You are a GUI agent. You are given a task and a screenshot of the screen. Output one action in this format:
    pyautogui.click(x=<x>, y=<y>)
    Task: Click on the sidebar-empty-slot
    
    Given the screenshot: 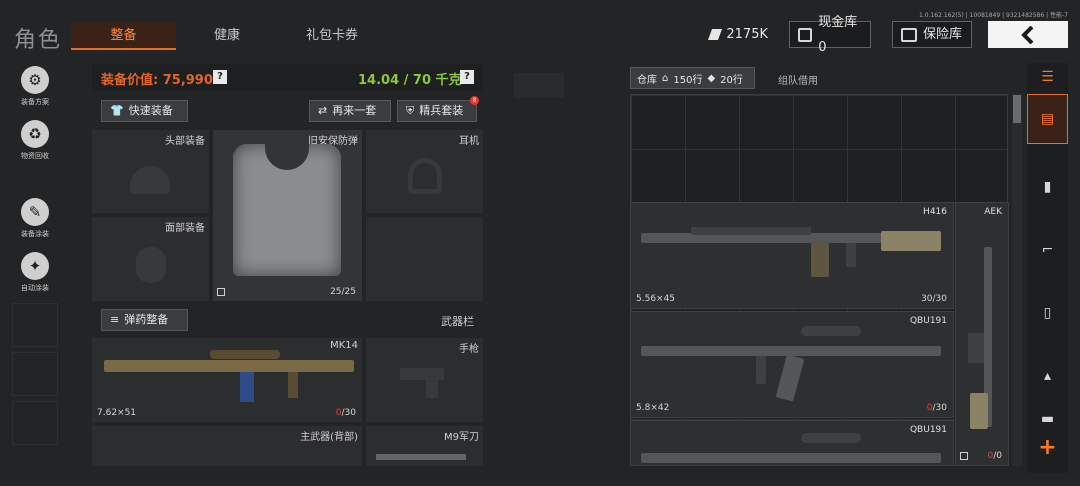 What is the action you would take?
    pyautogui.click(x=35, y=423)
    